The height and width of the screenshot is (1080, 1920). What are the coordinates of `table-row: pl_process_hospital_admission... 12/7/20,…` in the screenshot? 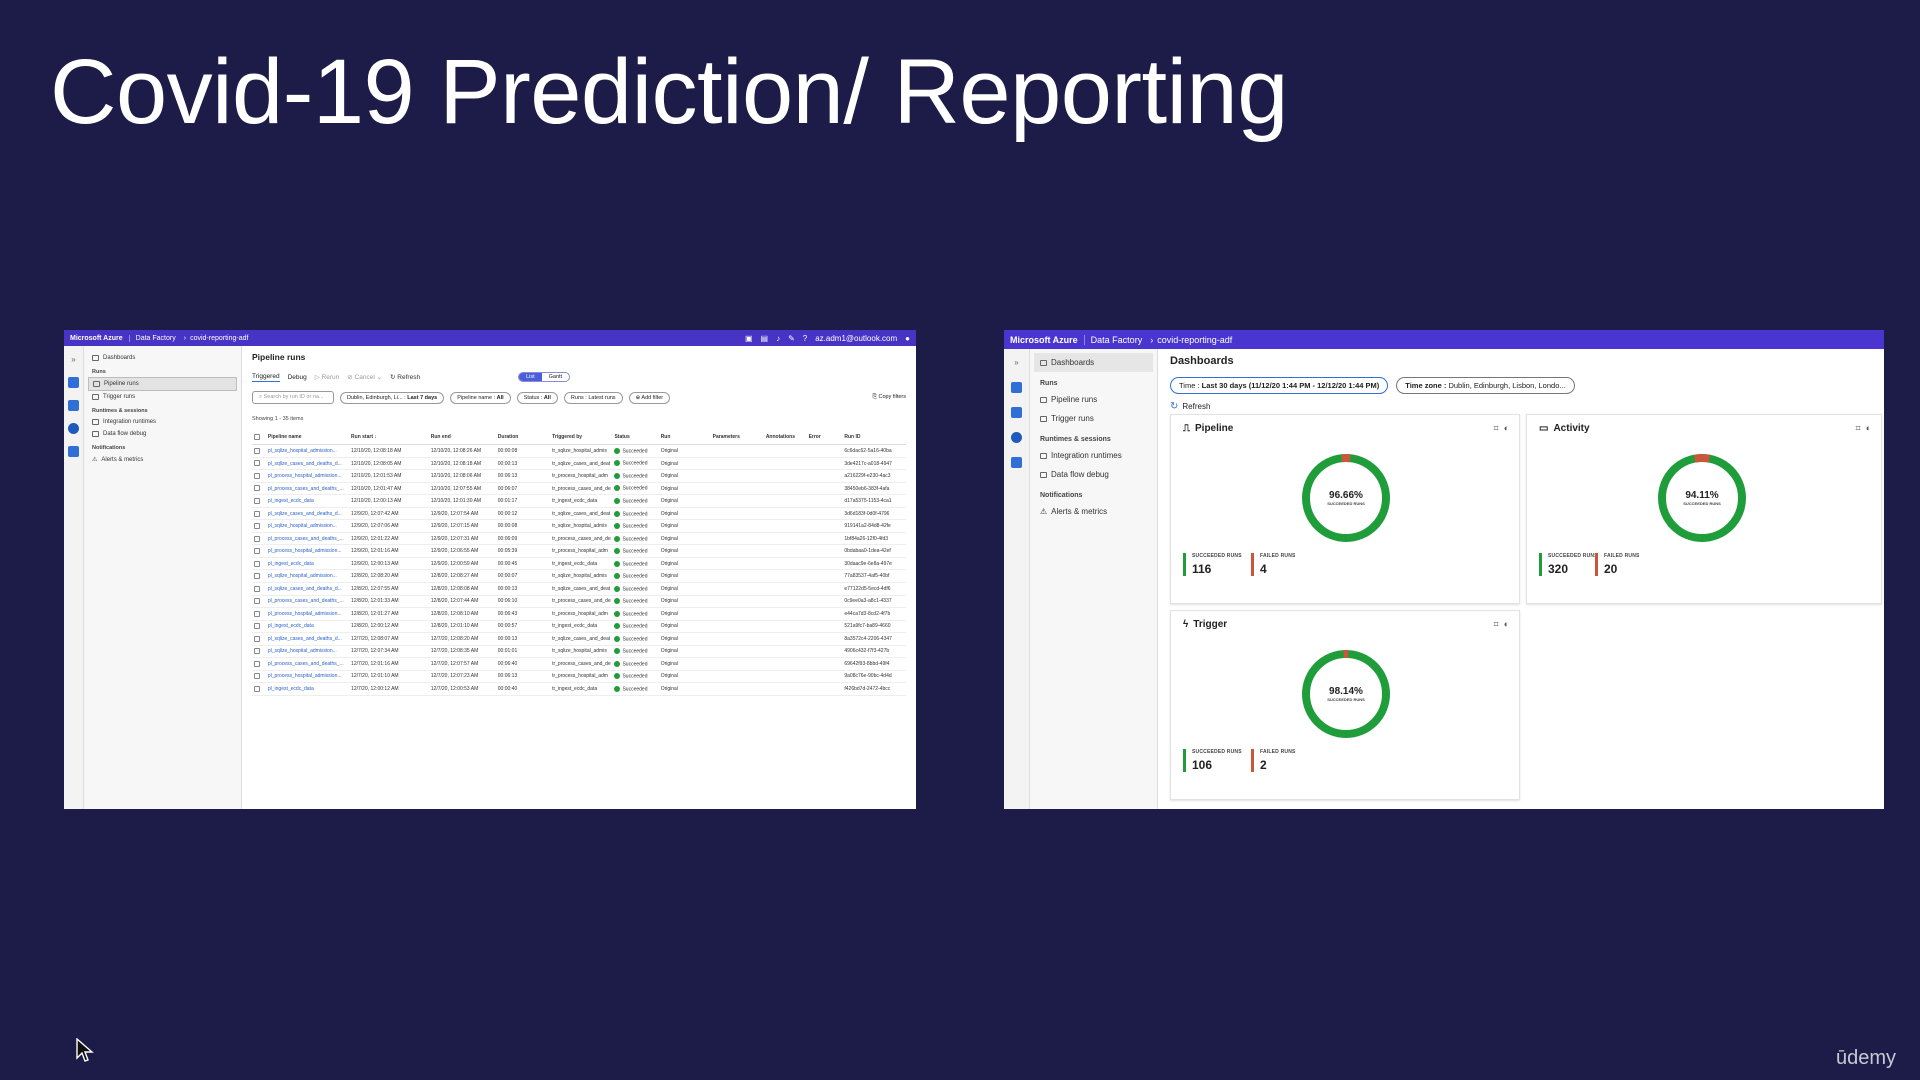 It's located at (579, 677).